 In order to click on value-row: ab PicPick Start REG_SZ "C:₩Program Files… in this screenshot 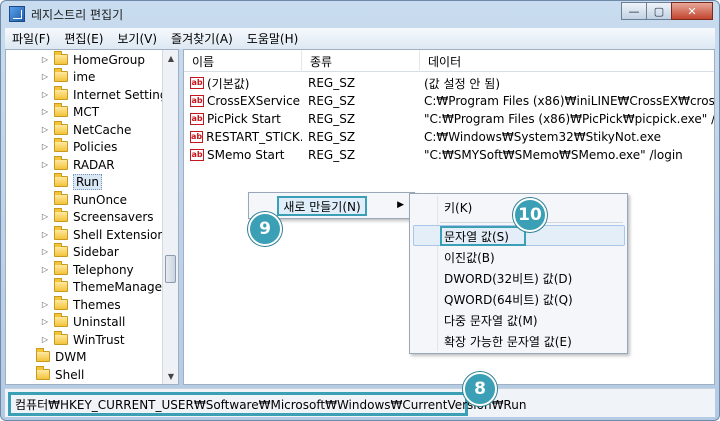, I will do `click(449, 119)`.